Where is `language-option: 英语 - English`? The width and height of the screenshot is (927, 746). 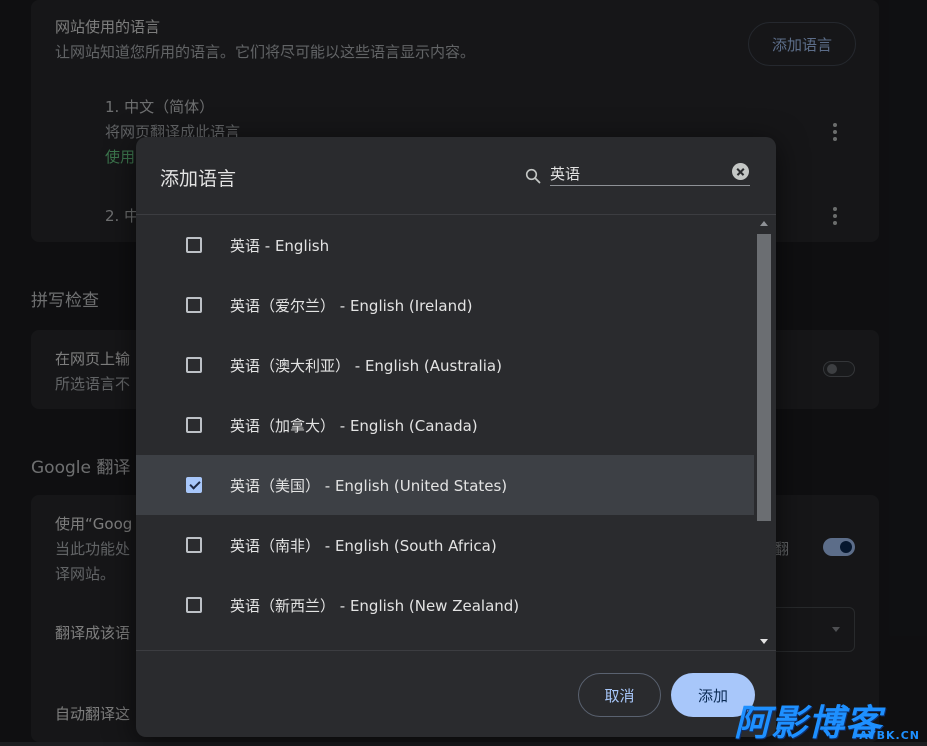 language-option: 英语 - English is located at coordinates (445, 245).